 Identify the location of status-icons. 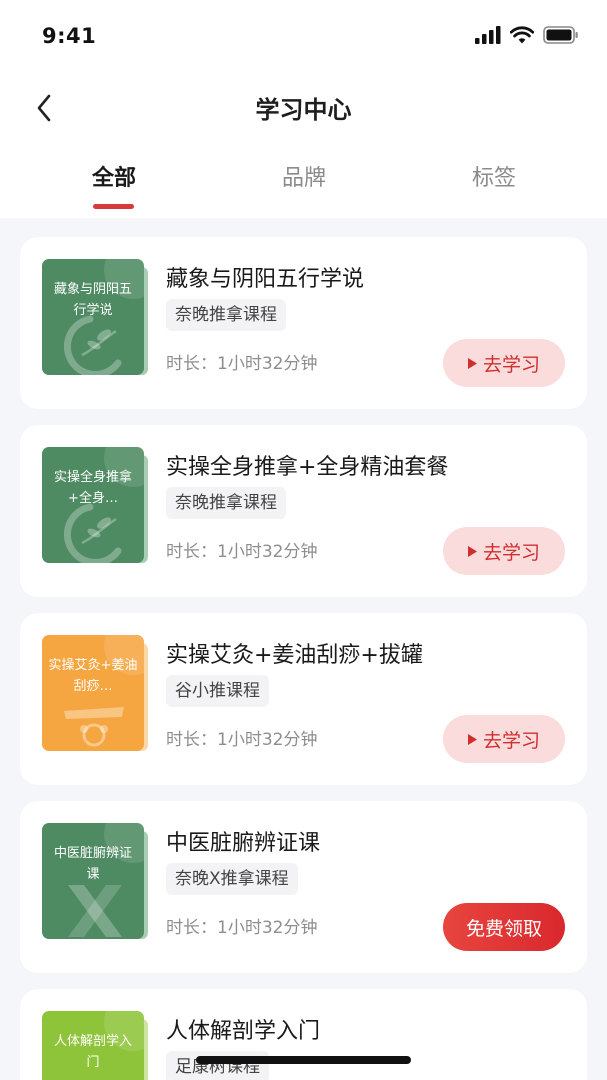
(527, 35).